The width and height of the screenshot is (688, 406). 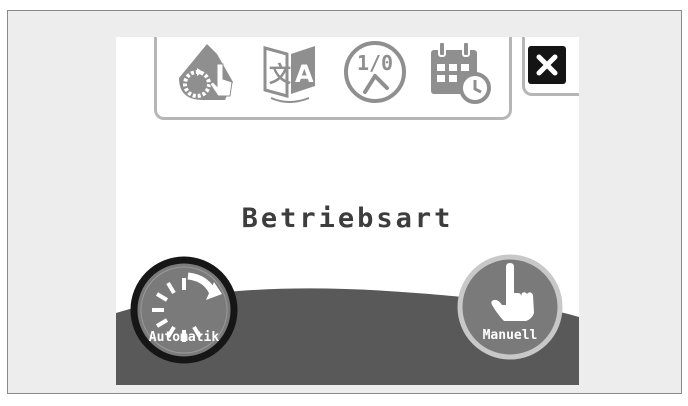 I want to click on operating-mode-icon, so click(x=206, y=72).